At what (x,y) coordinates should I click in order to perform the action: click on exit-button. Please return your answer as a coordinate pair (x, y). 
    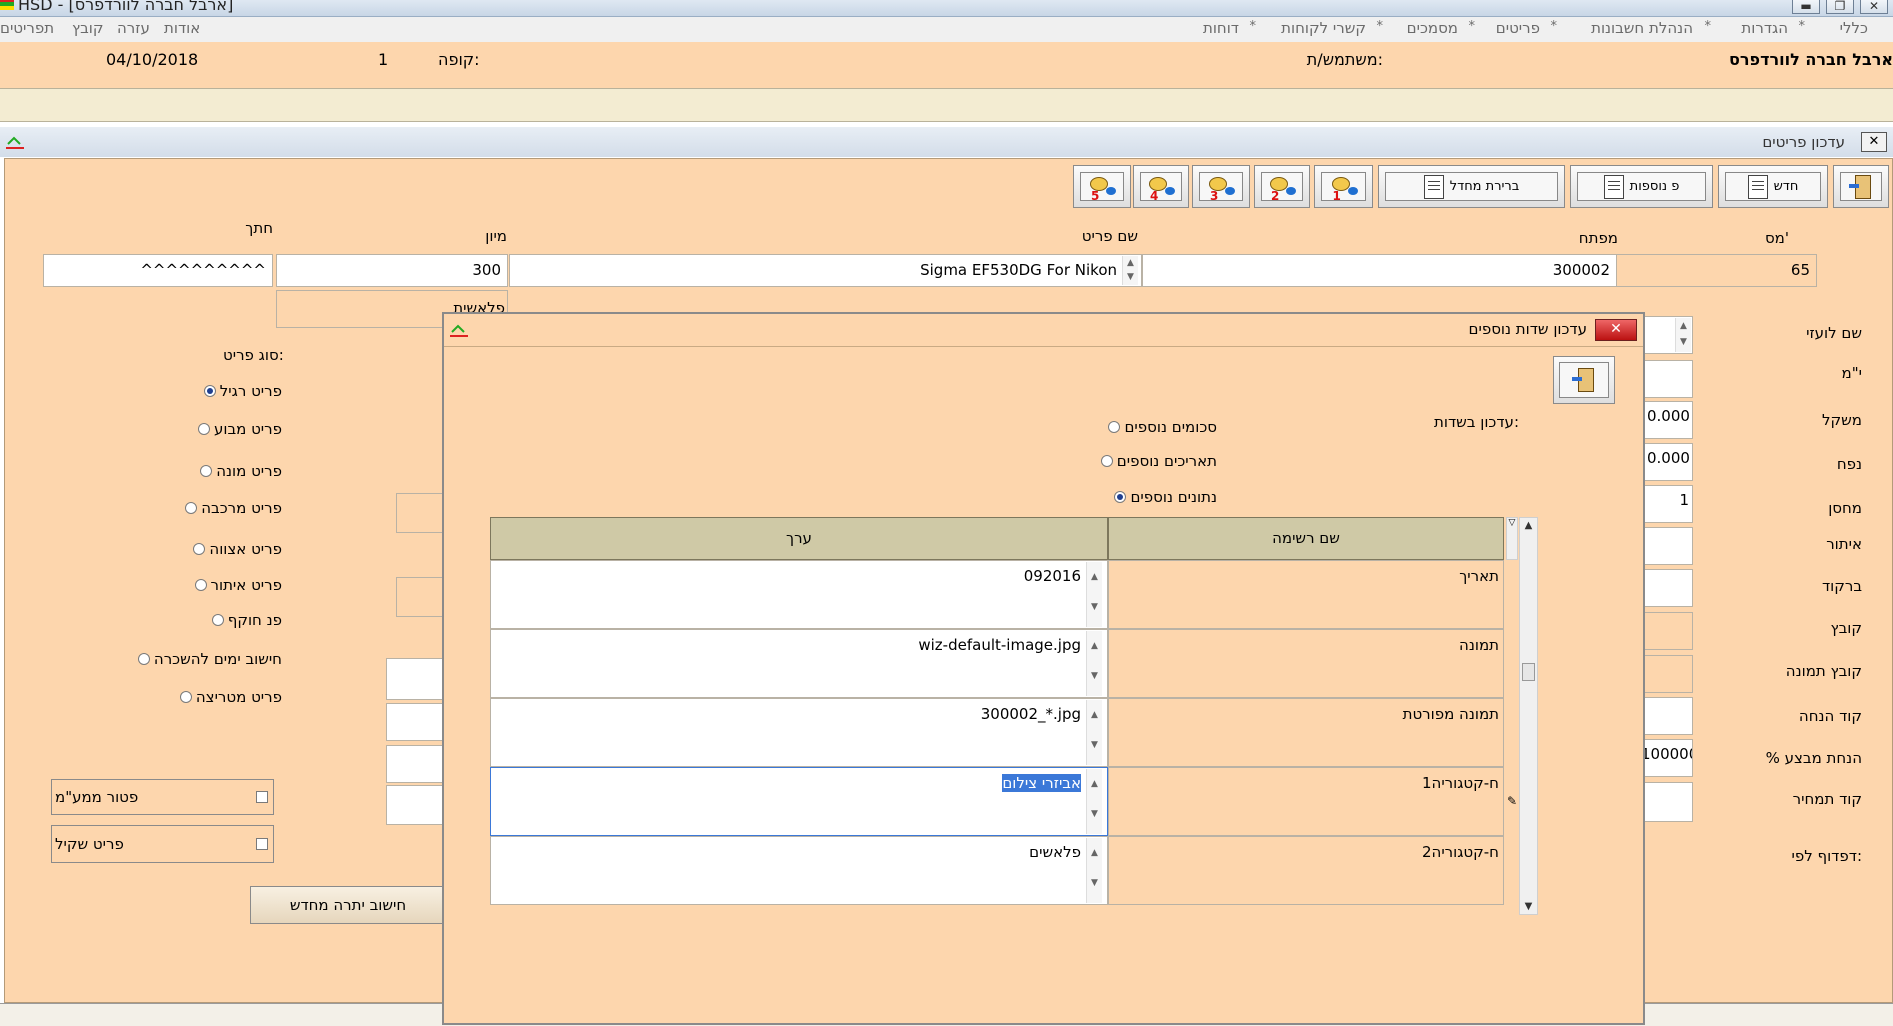
    Looking at the image, I should click on (1861, 186).